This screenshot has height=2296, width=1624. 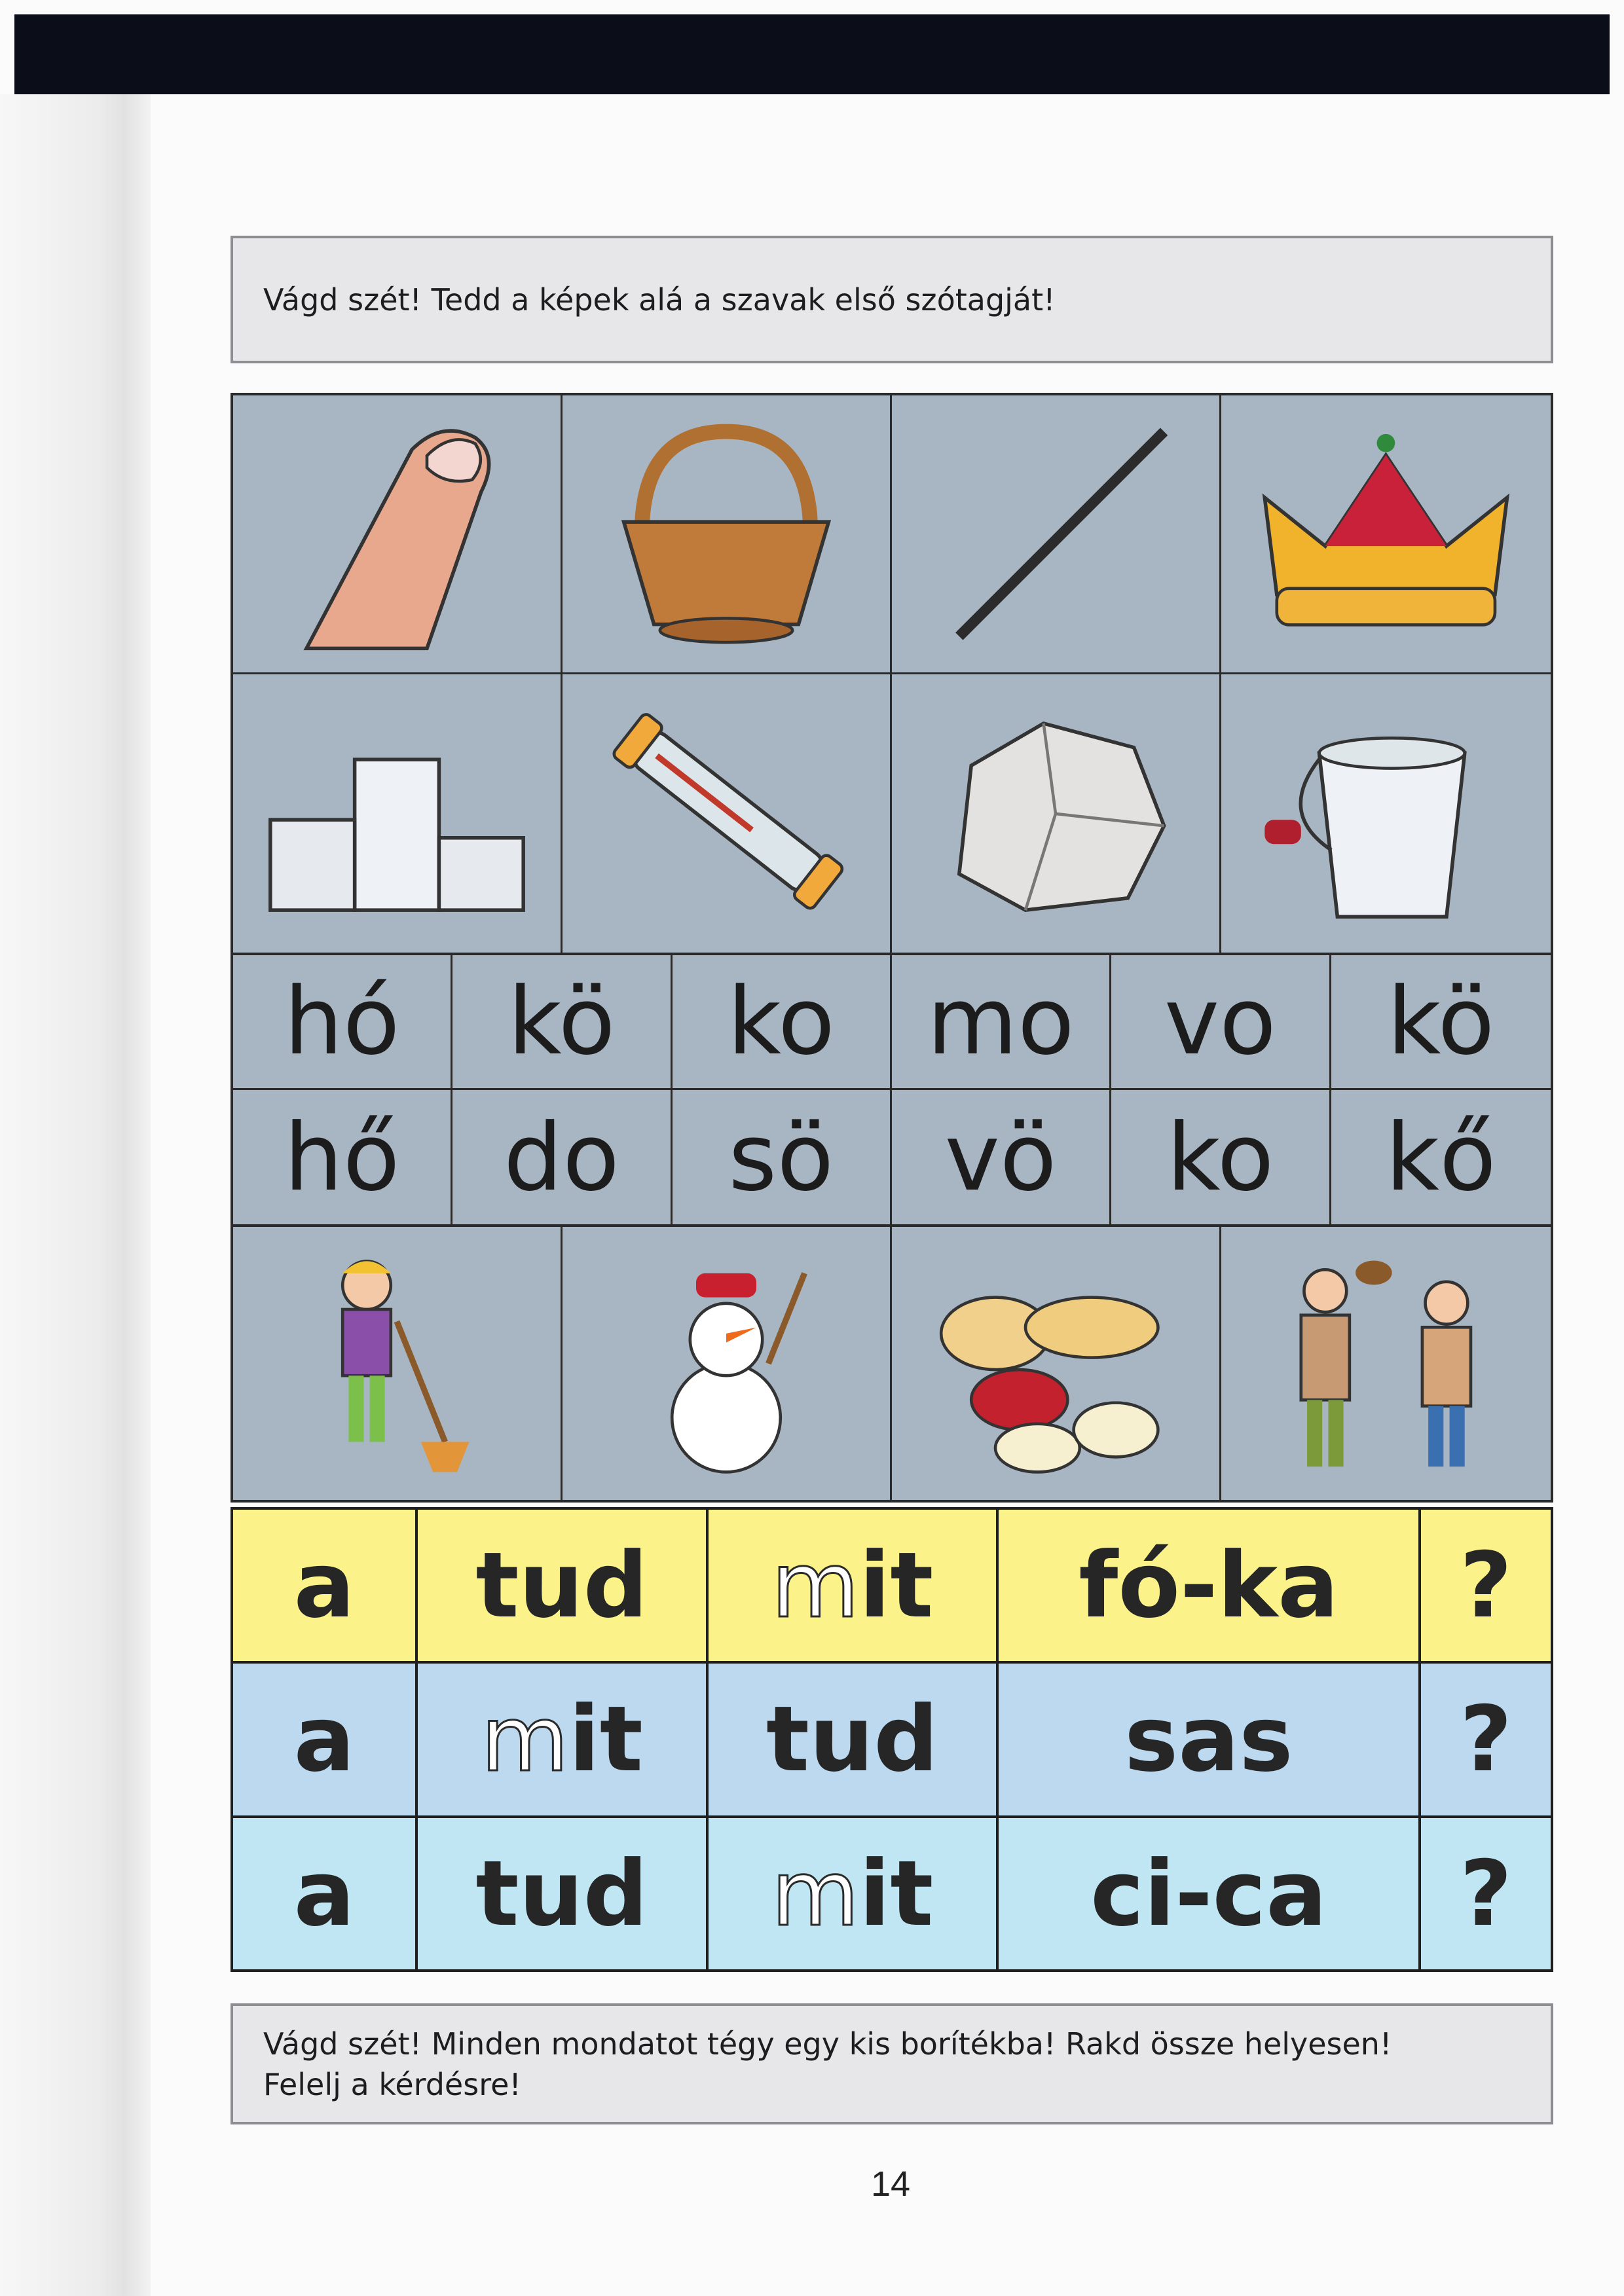 I want to click on top-black-bar, so click(x=812, y=54).